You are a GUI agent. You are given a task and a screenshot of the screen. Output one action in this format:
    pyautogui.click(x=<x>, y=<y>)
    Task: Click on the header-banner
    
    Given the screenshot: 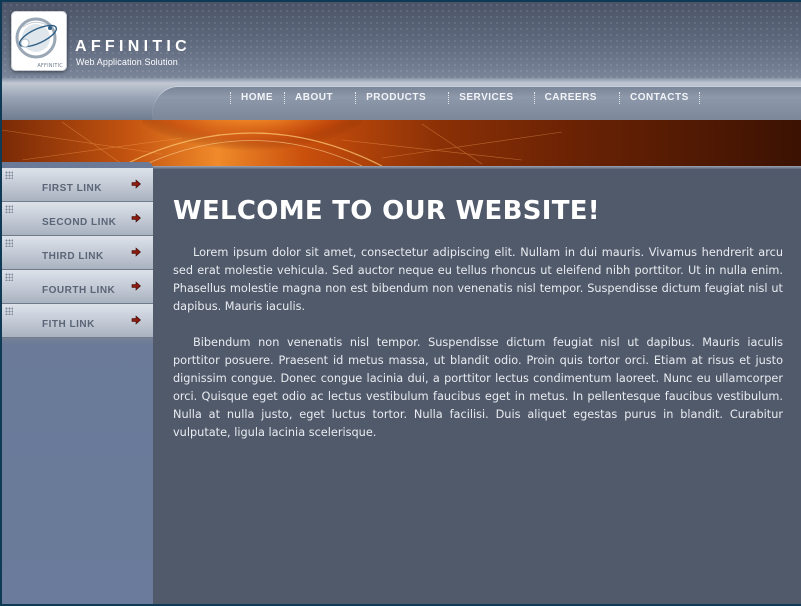 What is the action you would take?
    pyautogui.click(x=401, y=143)
    